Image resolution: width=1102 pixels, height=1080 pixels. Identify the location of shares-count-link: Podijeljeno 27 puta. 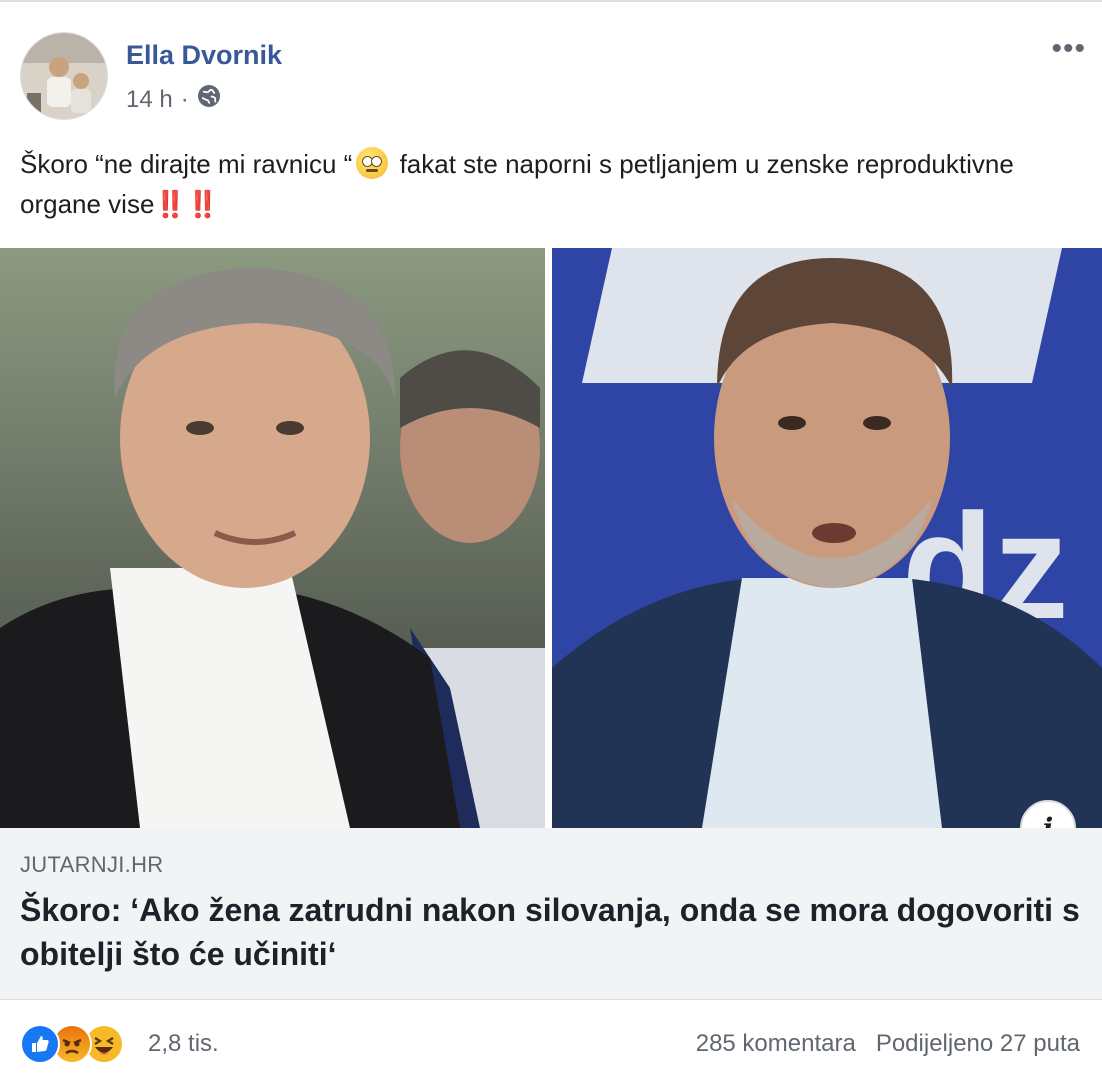
(978, 1044).